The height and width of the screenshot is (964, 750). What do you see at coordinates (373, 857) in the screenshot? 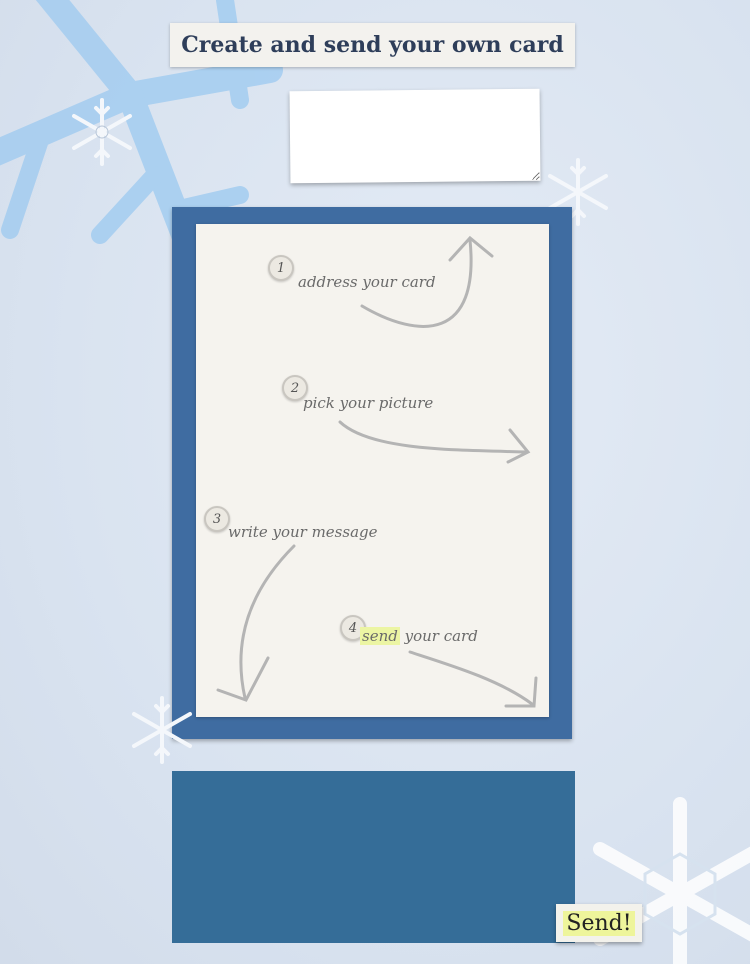
I see `message-input` at bounding box center [373, 857].